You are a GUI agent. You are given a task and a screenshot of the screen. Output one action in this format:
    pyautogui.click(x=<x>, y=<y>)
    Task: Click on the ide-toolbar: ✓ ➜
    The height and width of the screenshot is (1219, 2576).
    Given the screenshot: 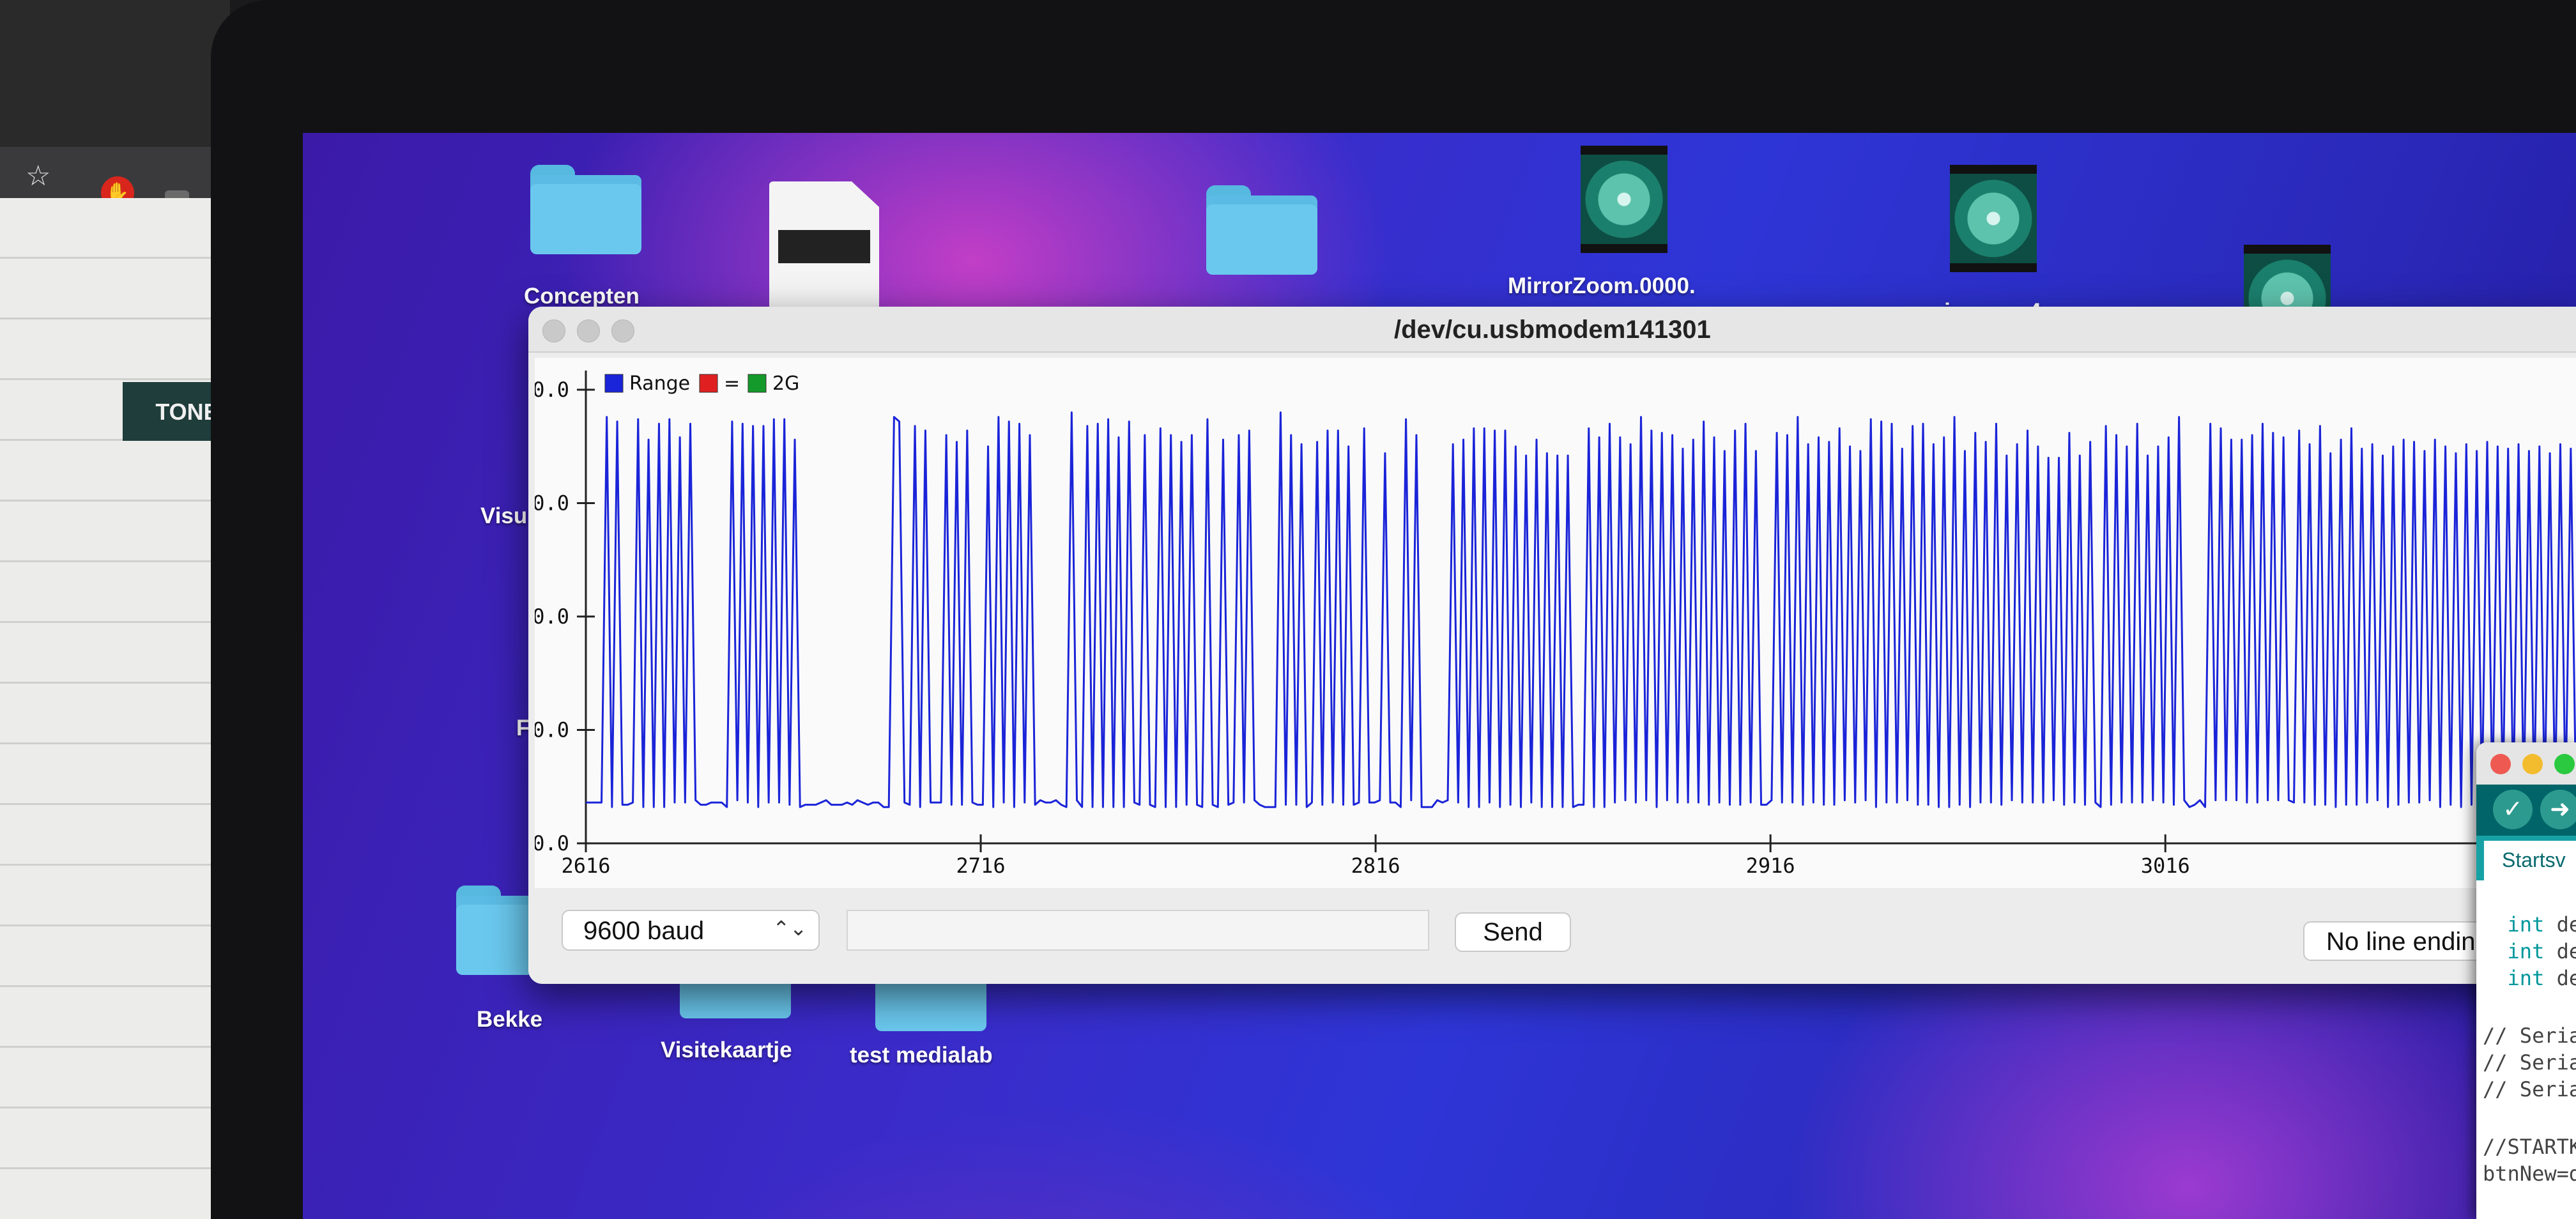 What is the action you would take?
    pyautogui.click(x=2526, y=810)
    